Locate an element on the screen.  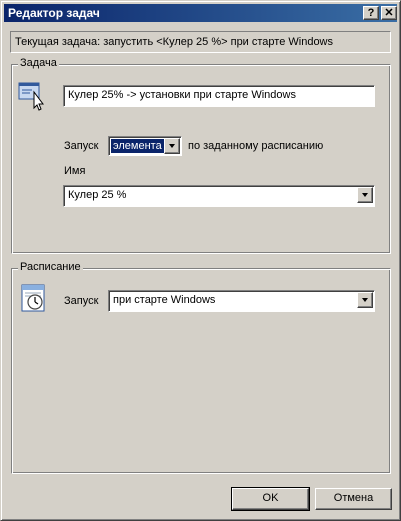
close-button: ✕ is located at coordinates (389, 13).